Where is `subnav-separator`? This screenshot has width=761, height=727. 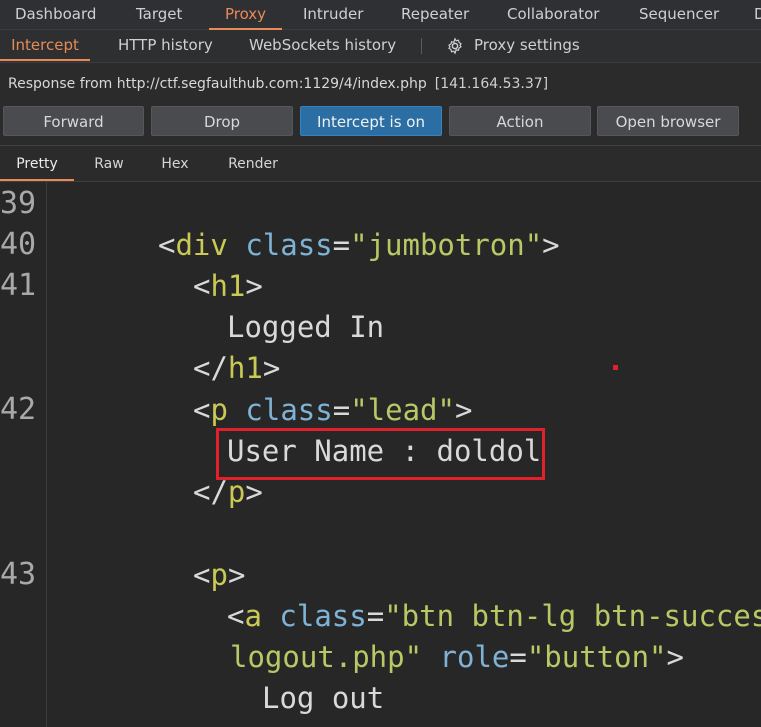
subnav-separator is located at coordinates (421, 46).